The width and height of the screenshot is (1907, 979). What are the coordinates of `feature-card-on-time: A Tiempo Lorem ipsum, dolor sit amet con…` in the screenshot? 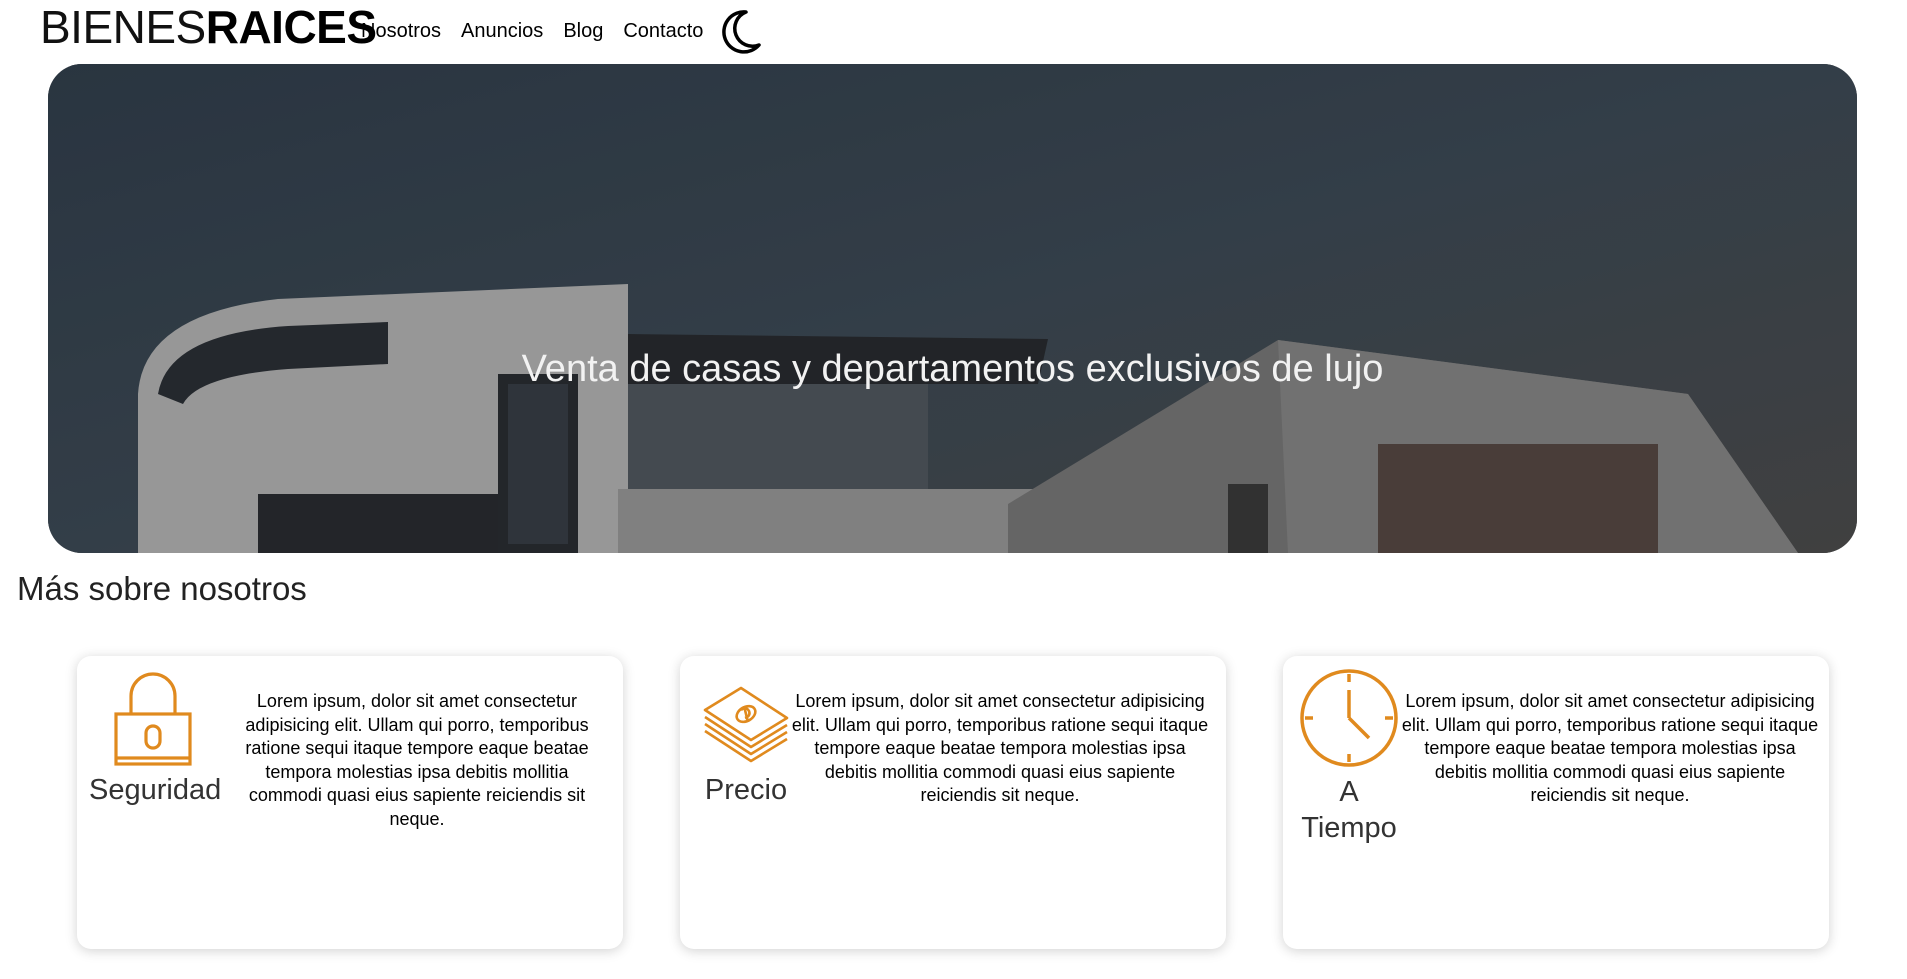 It's located at (1556, 802).